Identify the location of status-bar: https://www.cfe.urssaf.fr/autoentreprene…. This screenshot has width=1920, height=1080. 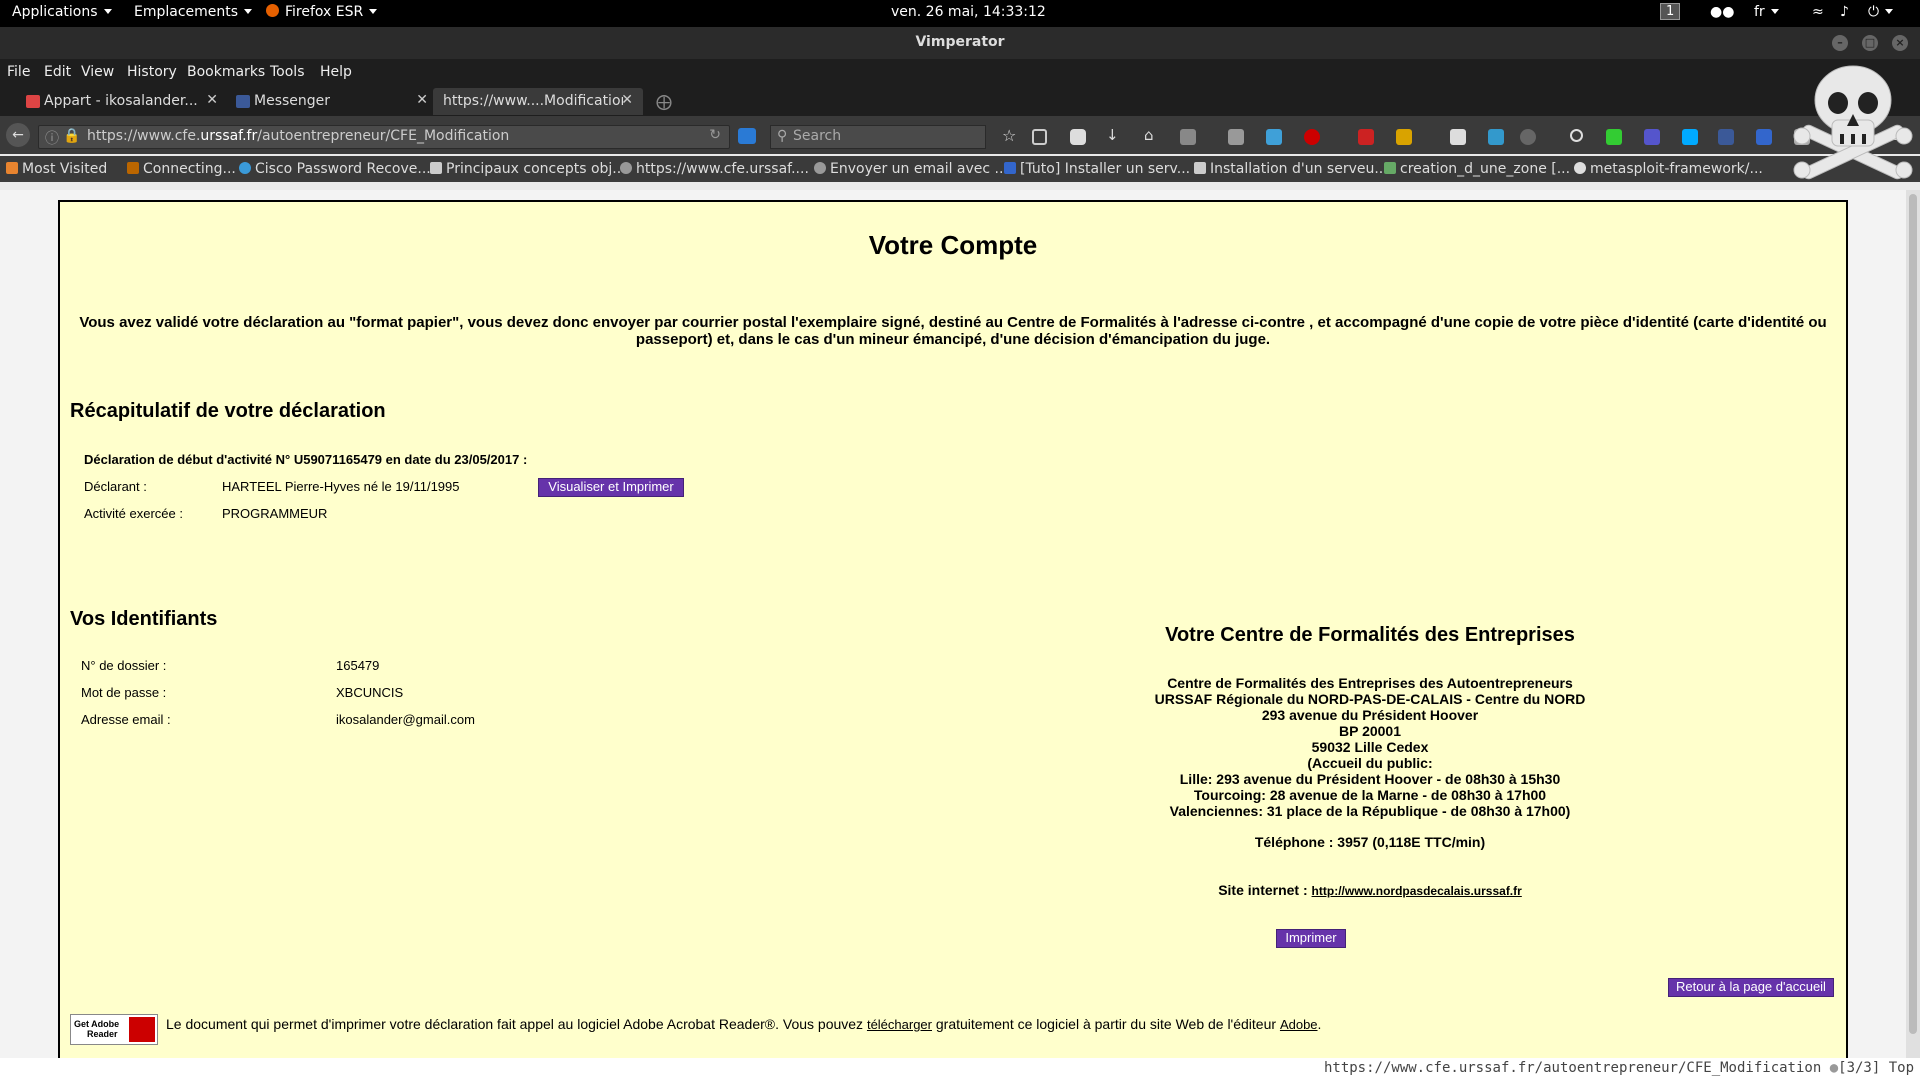
(960, 1069).